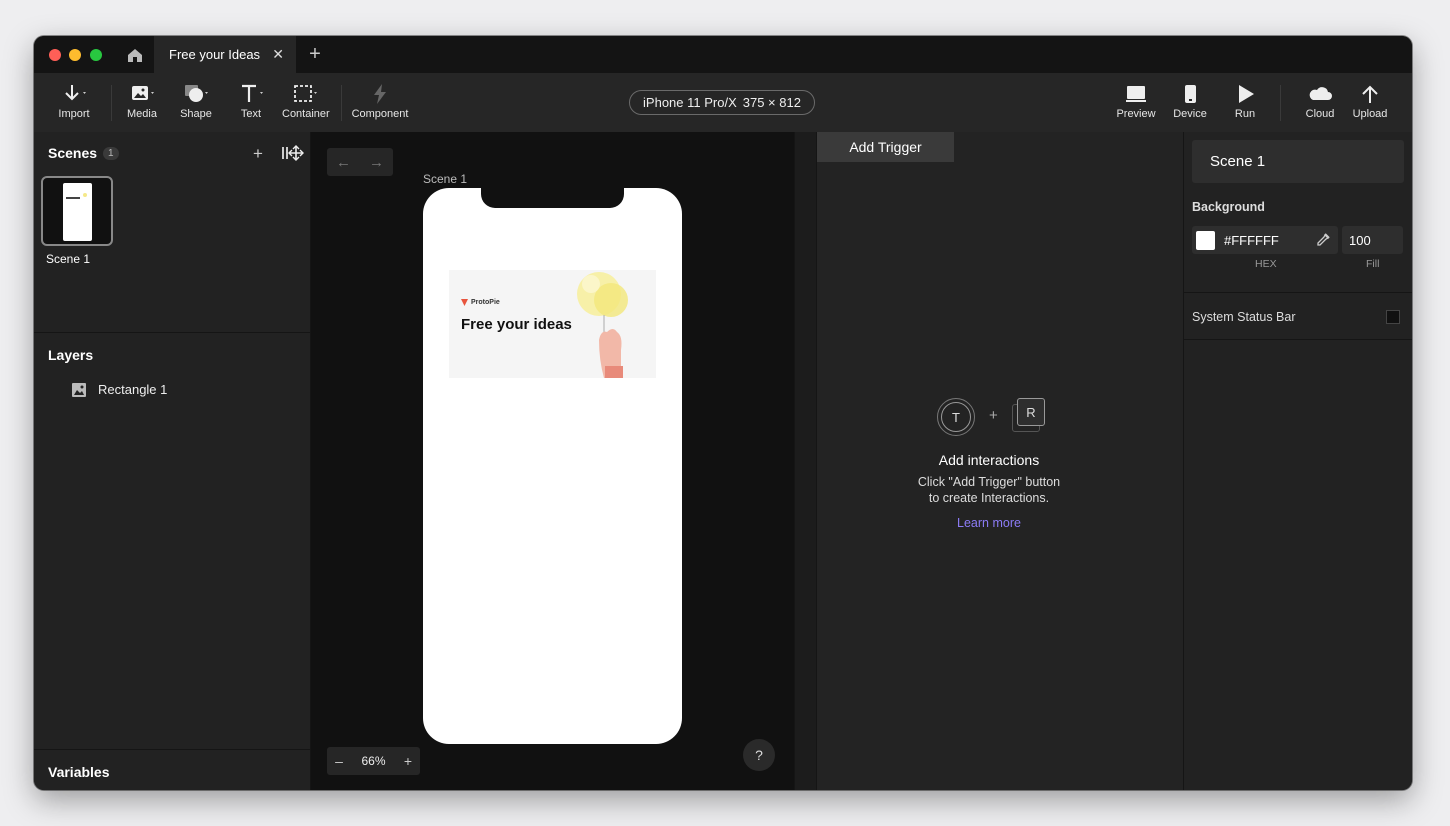 Image resolution: width=1450 pixels, height=826 pixels. I want to click on new-tab-icon: +, so click(315, 54).